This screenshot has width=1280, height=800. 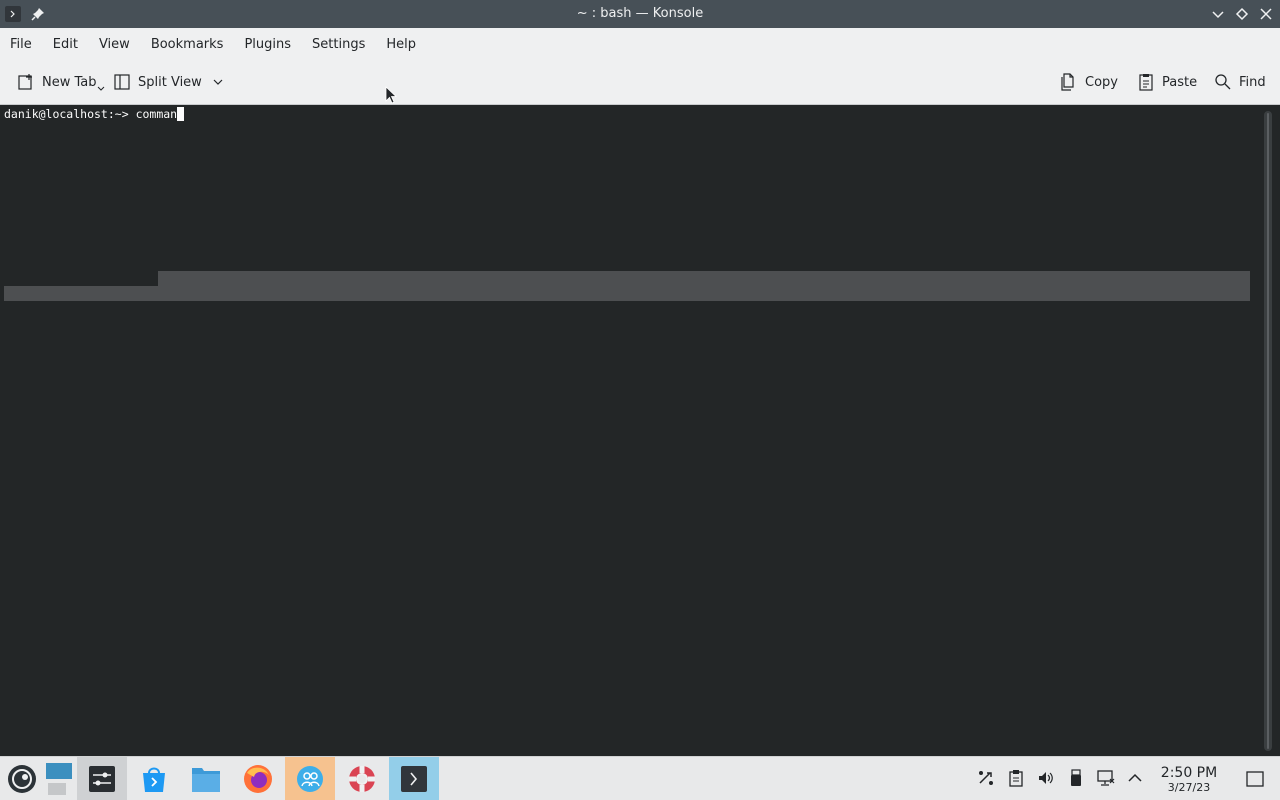 What do you see at coordinates (21, 44) in the screenshot?
I see `menu-file: File` at bounding box center [21, 44].